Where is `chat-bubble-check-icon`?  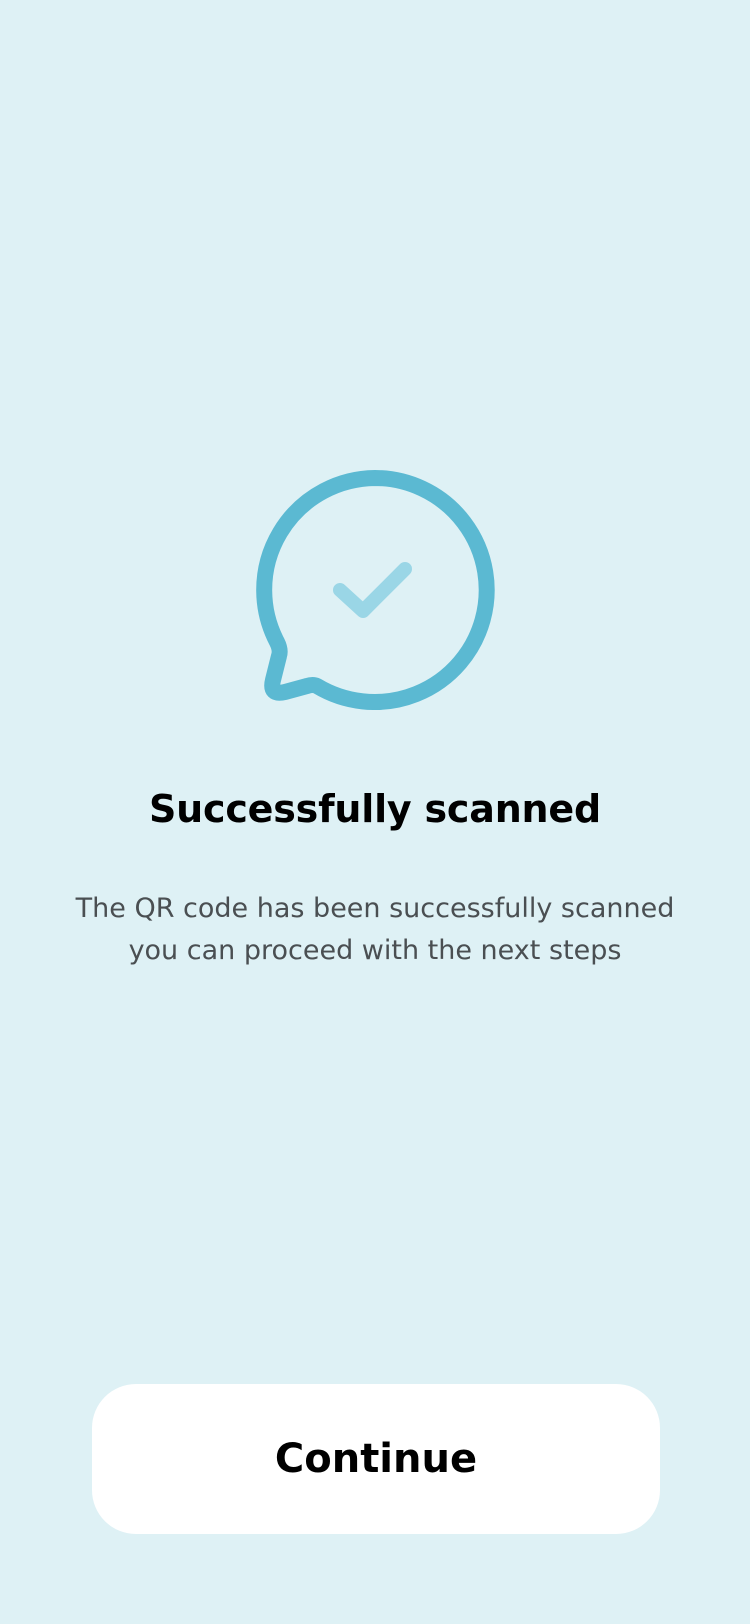 chat-bubble-check-icon is located at coordinates (375, 590).